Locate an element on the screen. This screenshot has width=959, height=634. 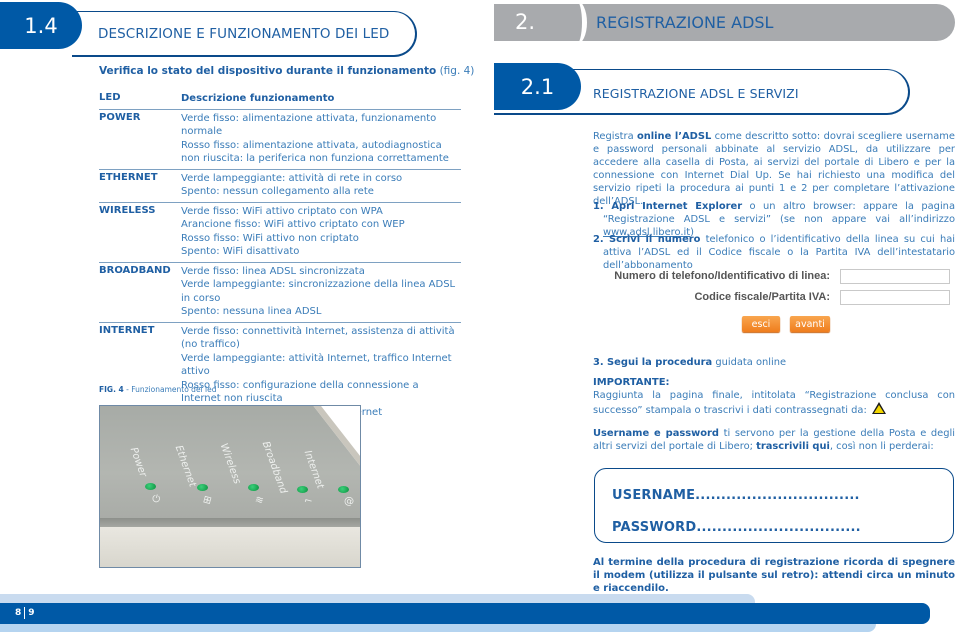
chapter-title: REGISTRAZIONE ADSL is located at coordinates (685, 22).